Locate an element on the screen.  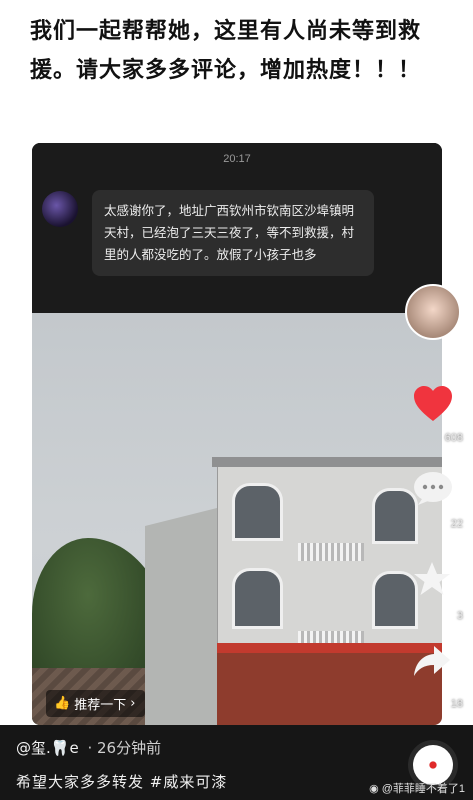
favorite-count: 3 is located at coordinates (459, 616).